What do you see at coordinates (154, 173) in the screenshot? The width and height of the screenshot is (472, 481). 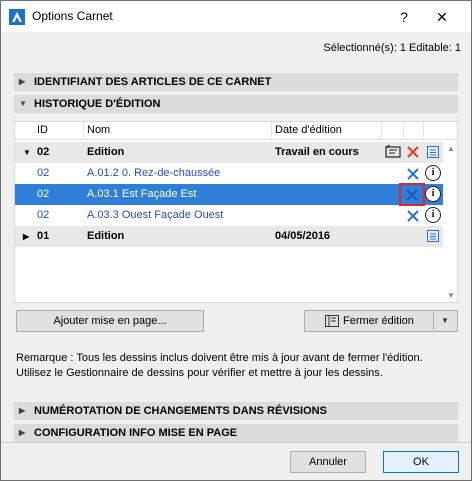 I see `row-name: A.01.2 0. Rez-de-chaussée` at bounding box center [154, 173].